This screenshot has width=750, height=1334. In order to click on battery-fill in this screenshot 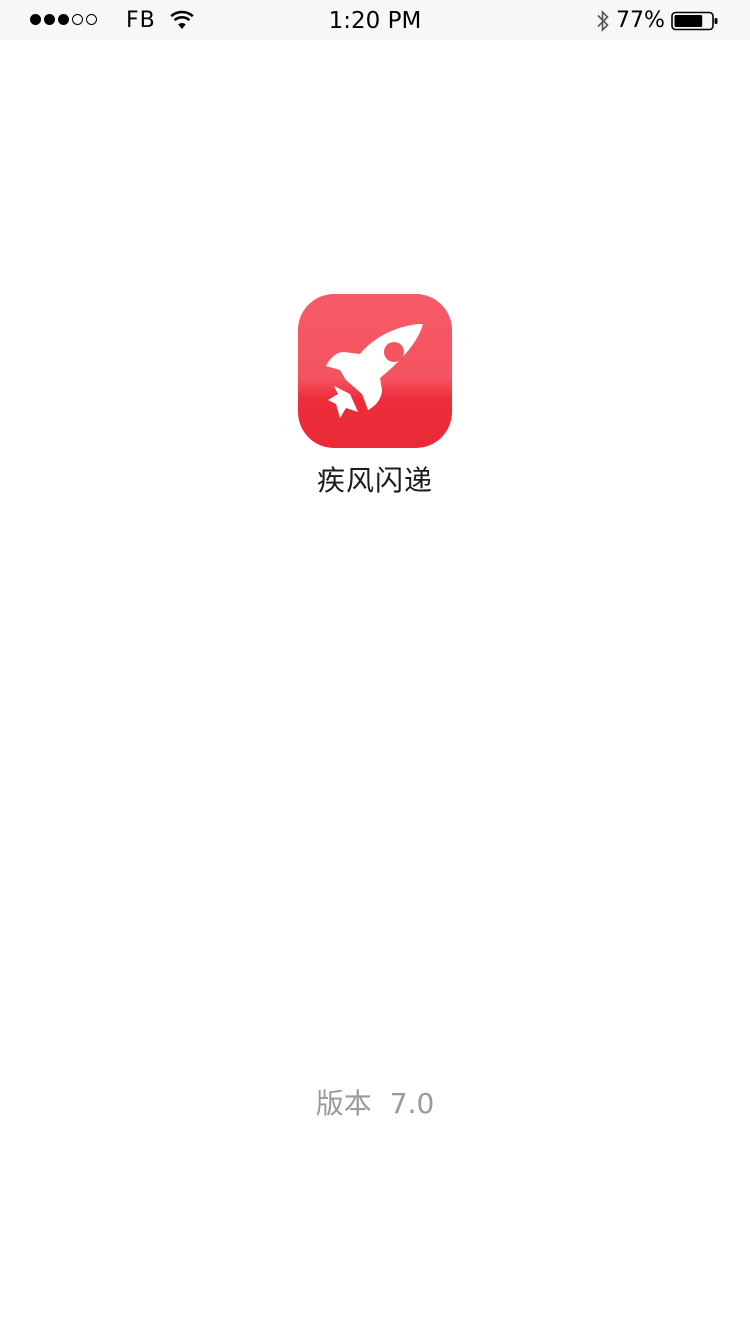, I will do `click(688, 21)`.